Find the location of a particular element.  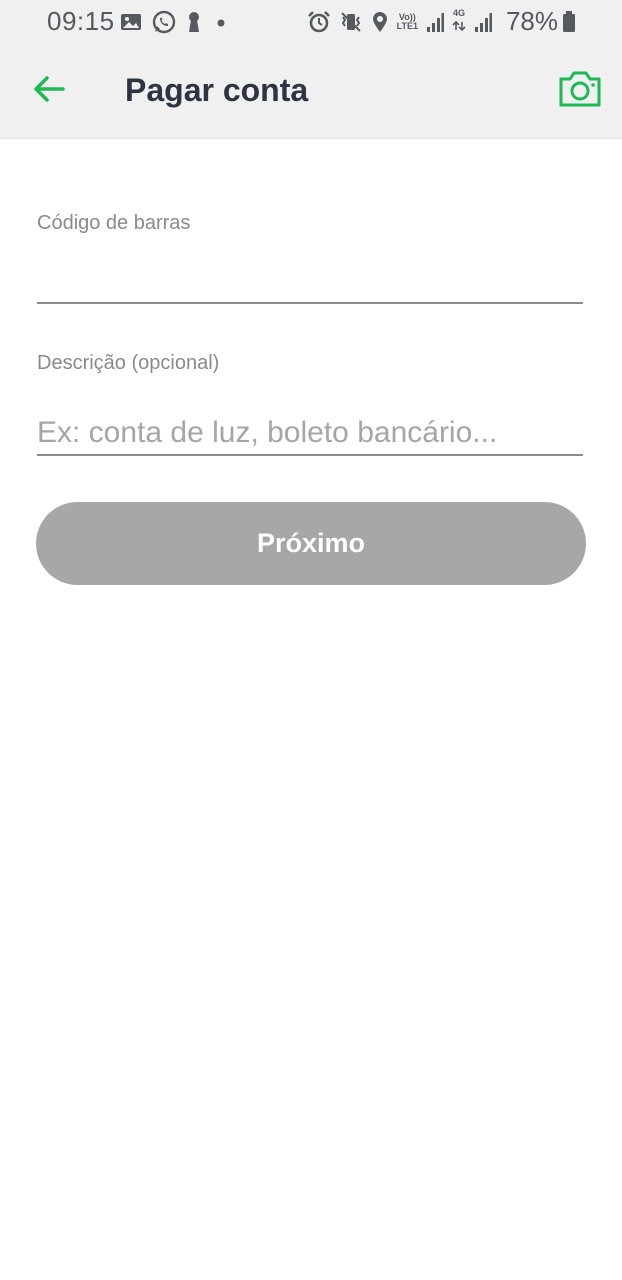

keyhole-icon is located at coordinates (194, 22).